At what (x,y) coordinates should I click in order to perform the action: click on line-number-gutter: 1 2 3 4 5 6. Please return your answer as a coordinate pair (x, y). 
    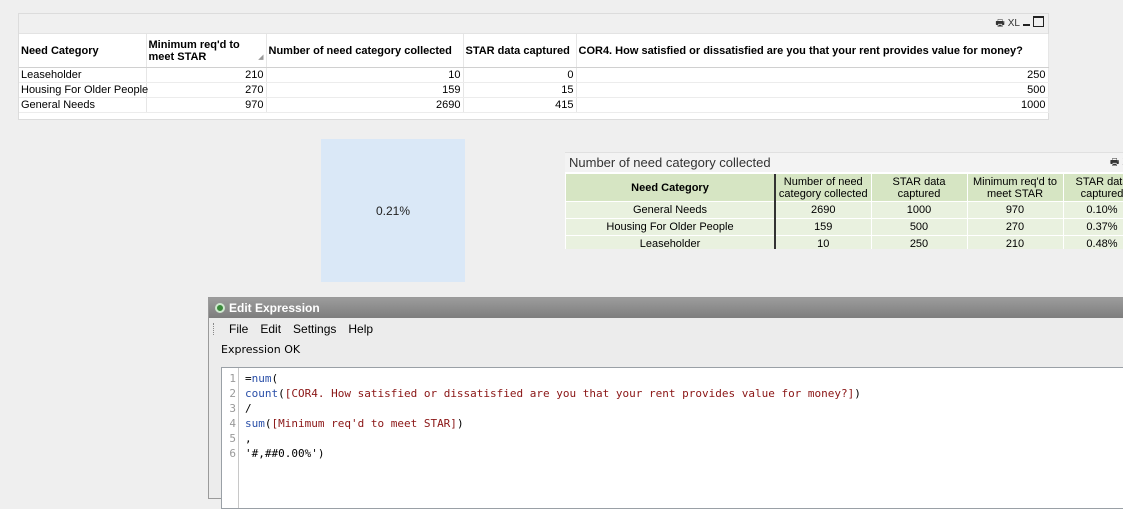
    Looking at the image, I should click on (230, 438).